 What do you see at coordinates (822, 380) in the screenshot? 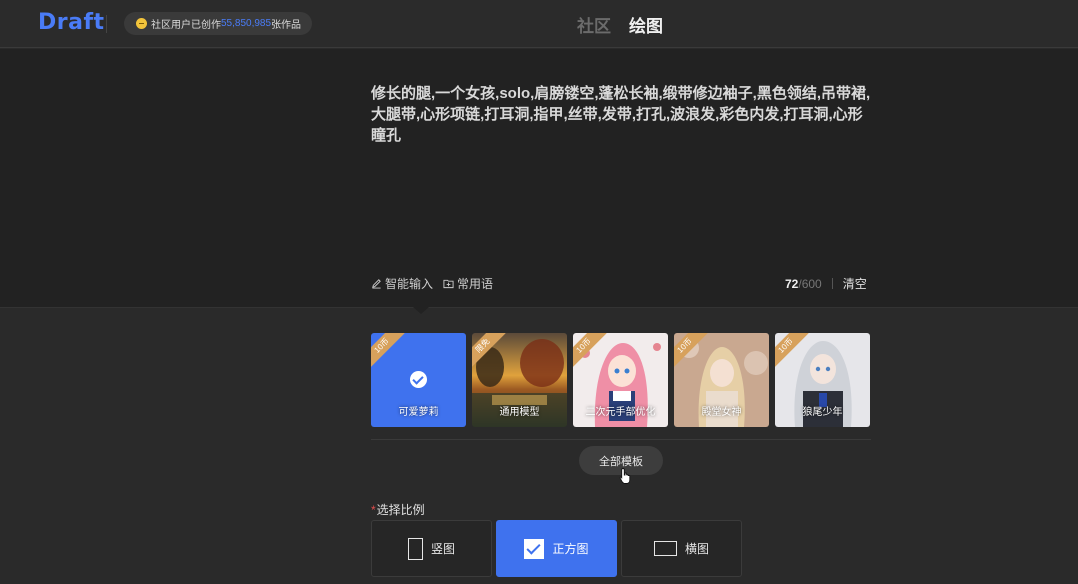
I see `template-card-wolf-boy: 10币 狼尾少年` at bounding box center [822, 380].